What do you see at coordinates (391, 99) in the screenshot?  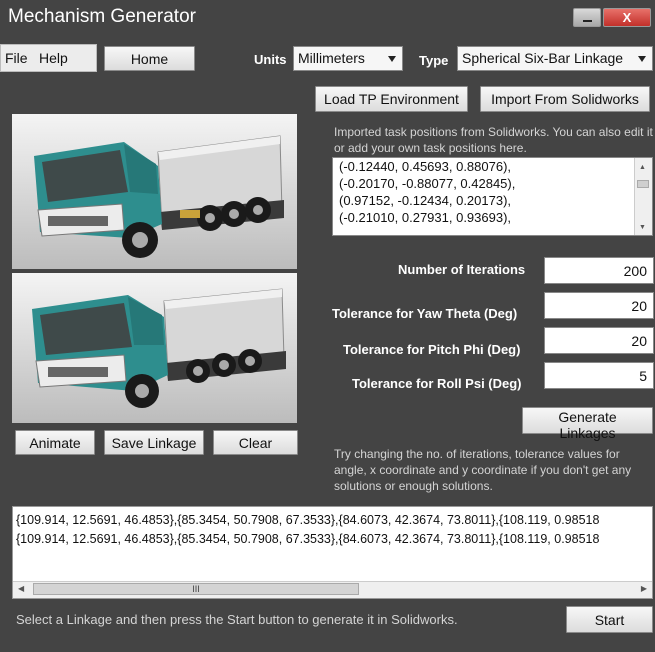 I see `load-tp-environment-button: Load TP Environment` at bounding box center [391, 99].